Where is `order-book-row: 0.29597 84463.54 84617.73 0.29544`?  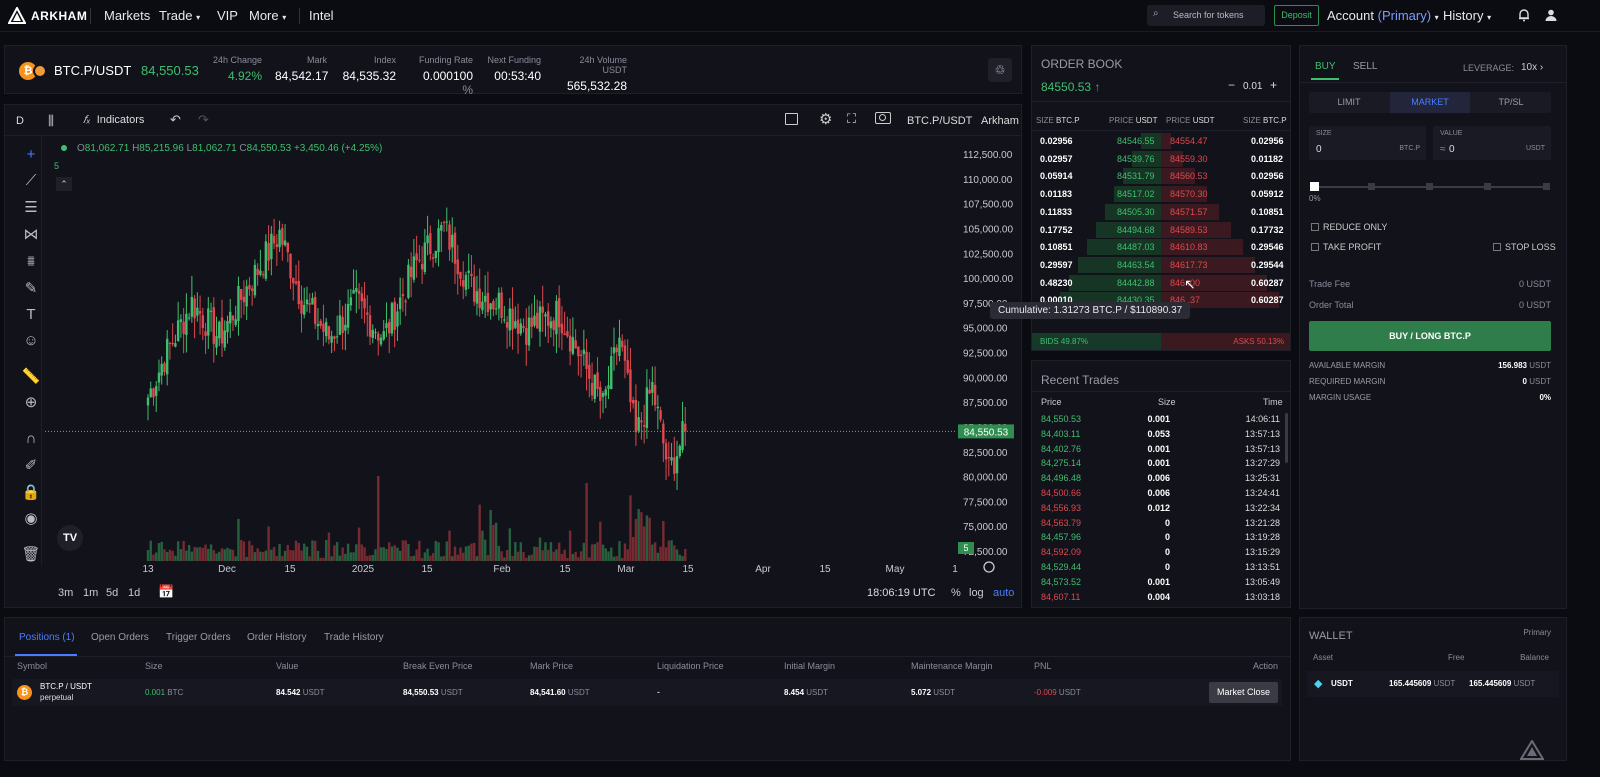 order-book-row: 0.29597 84463.54 84617.73 0.29544 is located at coordinates (1162, 265).